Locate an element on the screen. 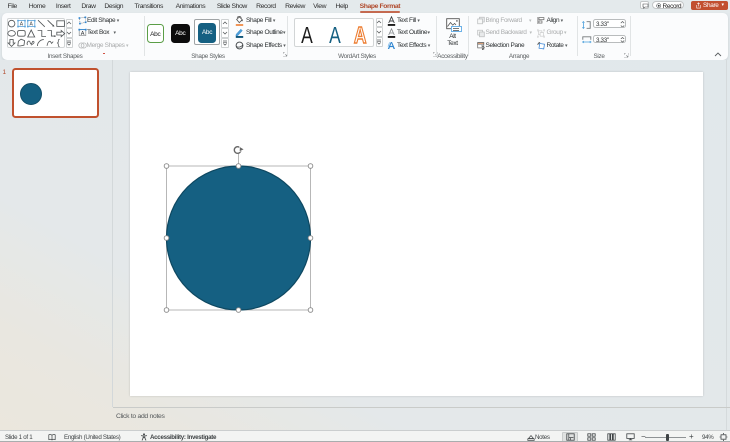 The height and width of the screenshot is (442, 730). svg-text: A is located at coordinates (83, 34).